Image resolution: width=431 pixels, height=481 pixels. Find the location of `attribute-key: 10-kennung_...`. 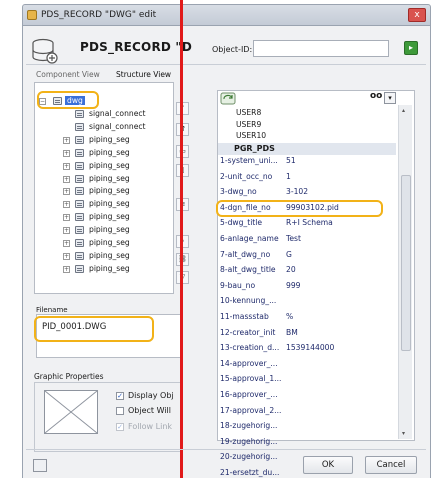

attribute-key: 10-kennung_... is located at coordinates (248, 301).